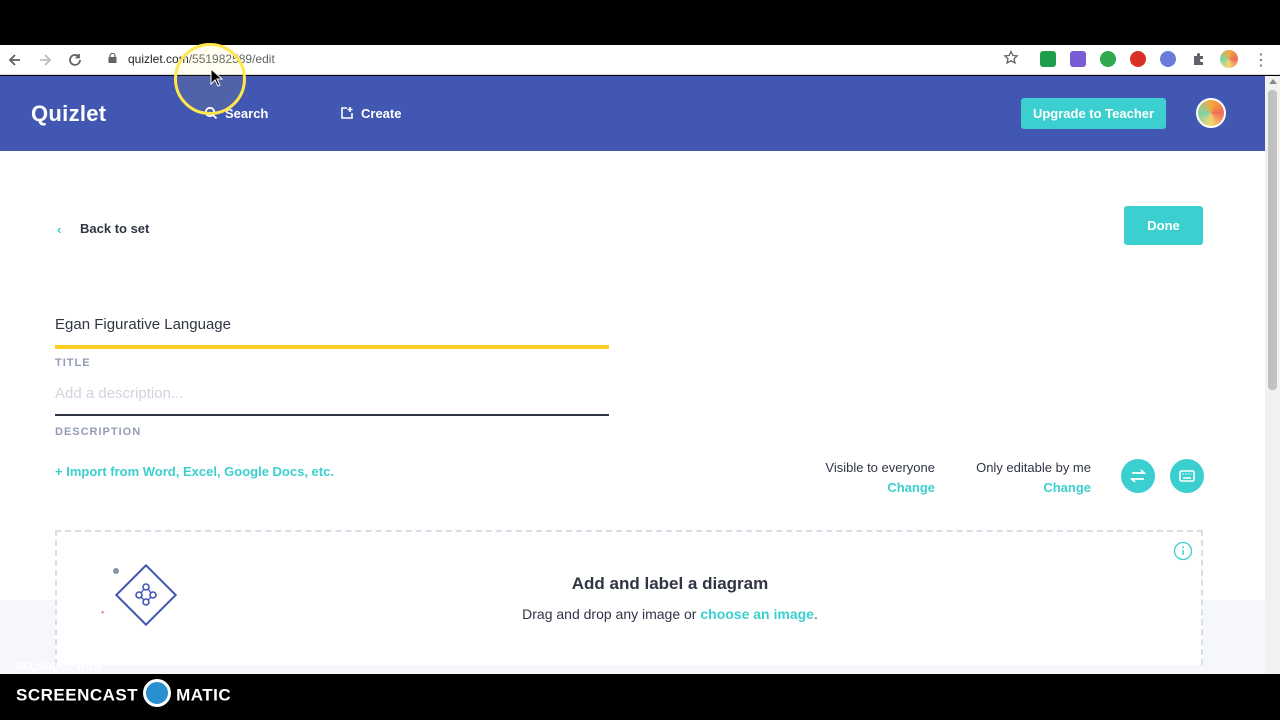  I want to click on extension-gear-icon, so click(1168, 59).